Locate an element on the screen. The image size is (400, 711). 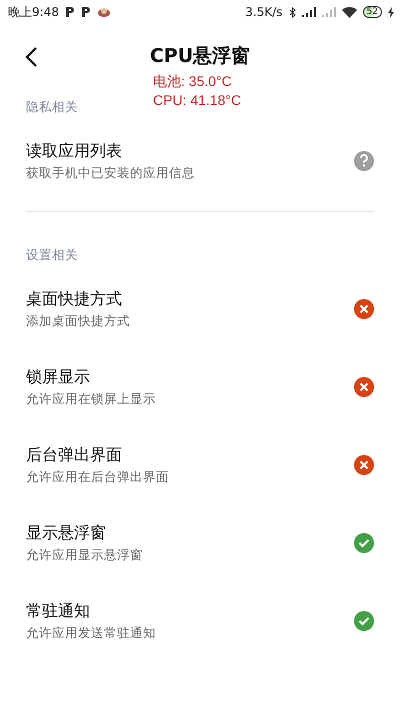
page-title: CPU悬浮窗 is located at coordinates (200, 56).